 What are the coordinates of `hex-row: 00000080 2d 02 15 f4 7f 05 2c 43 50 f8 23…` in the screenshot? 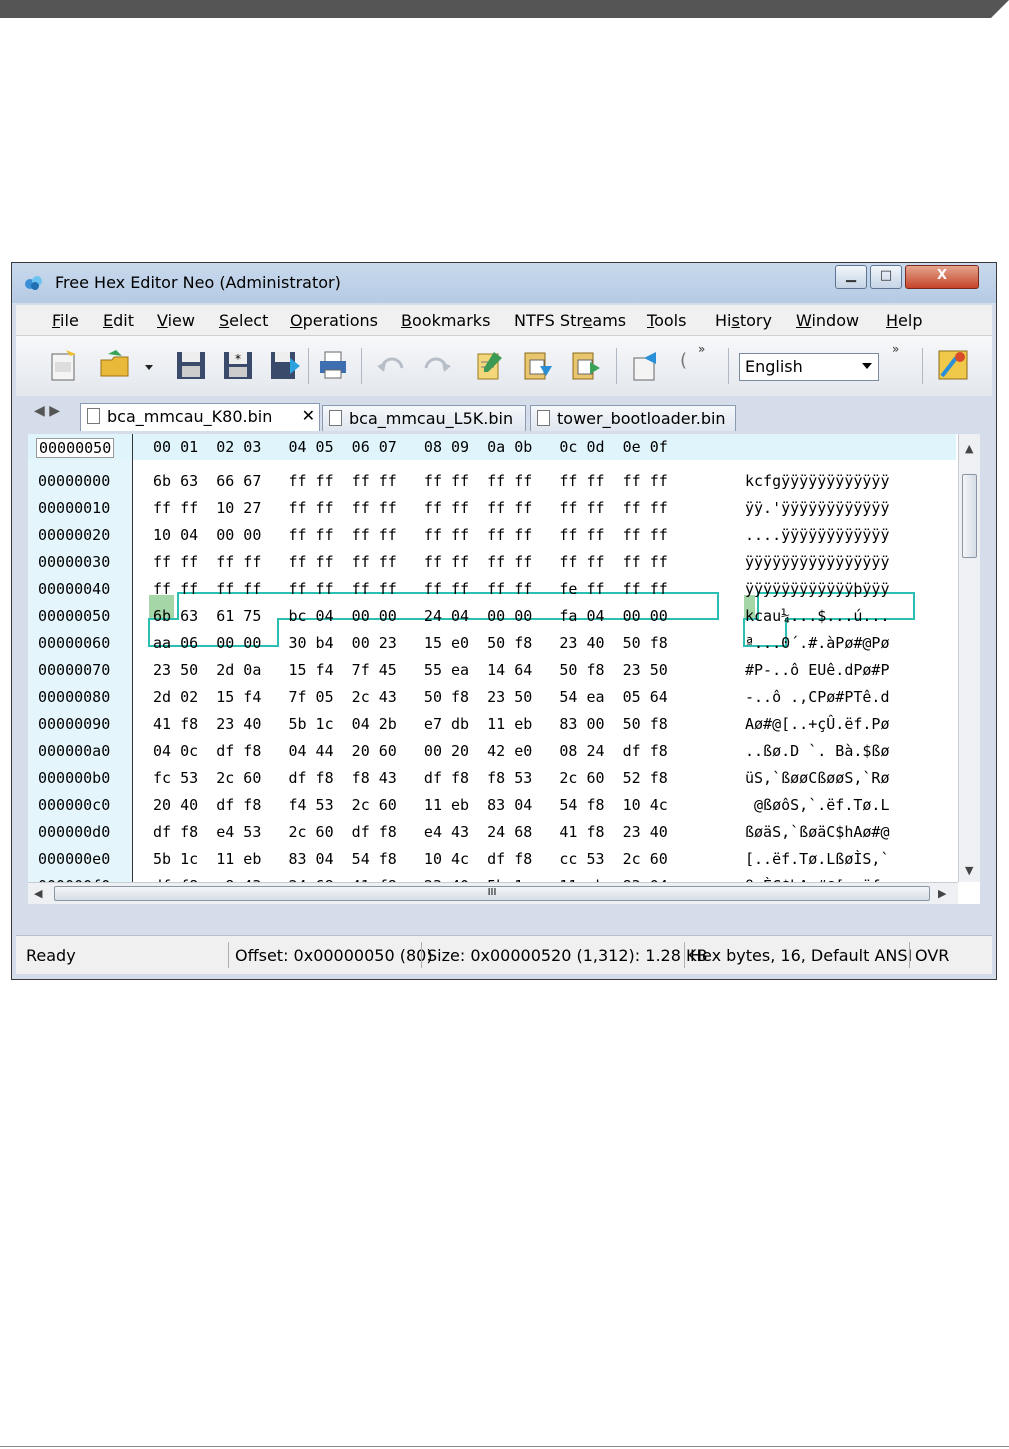 It's located at (492, 697).